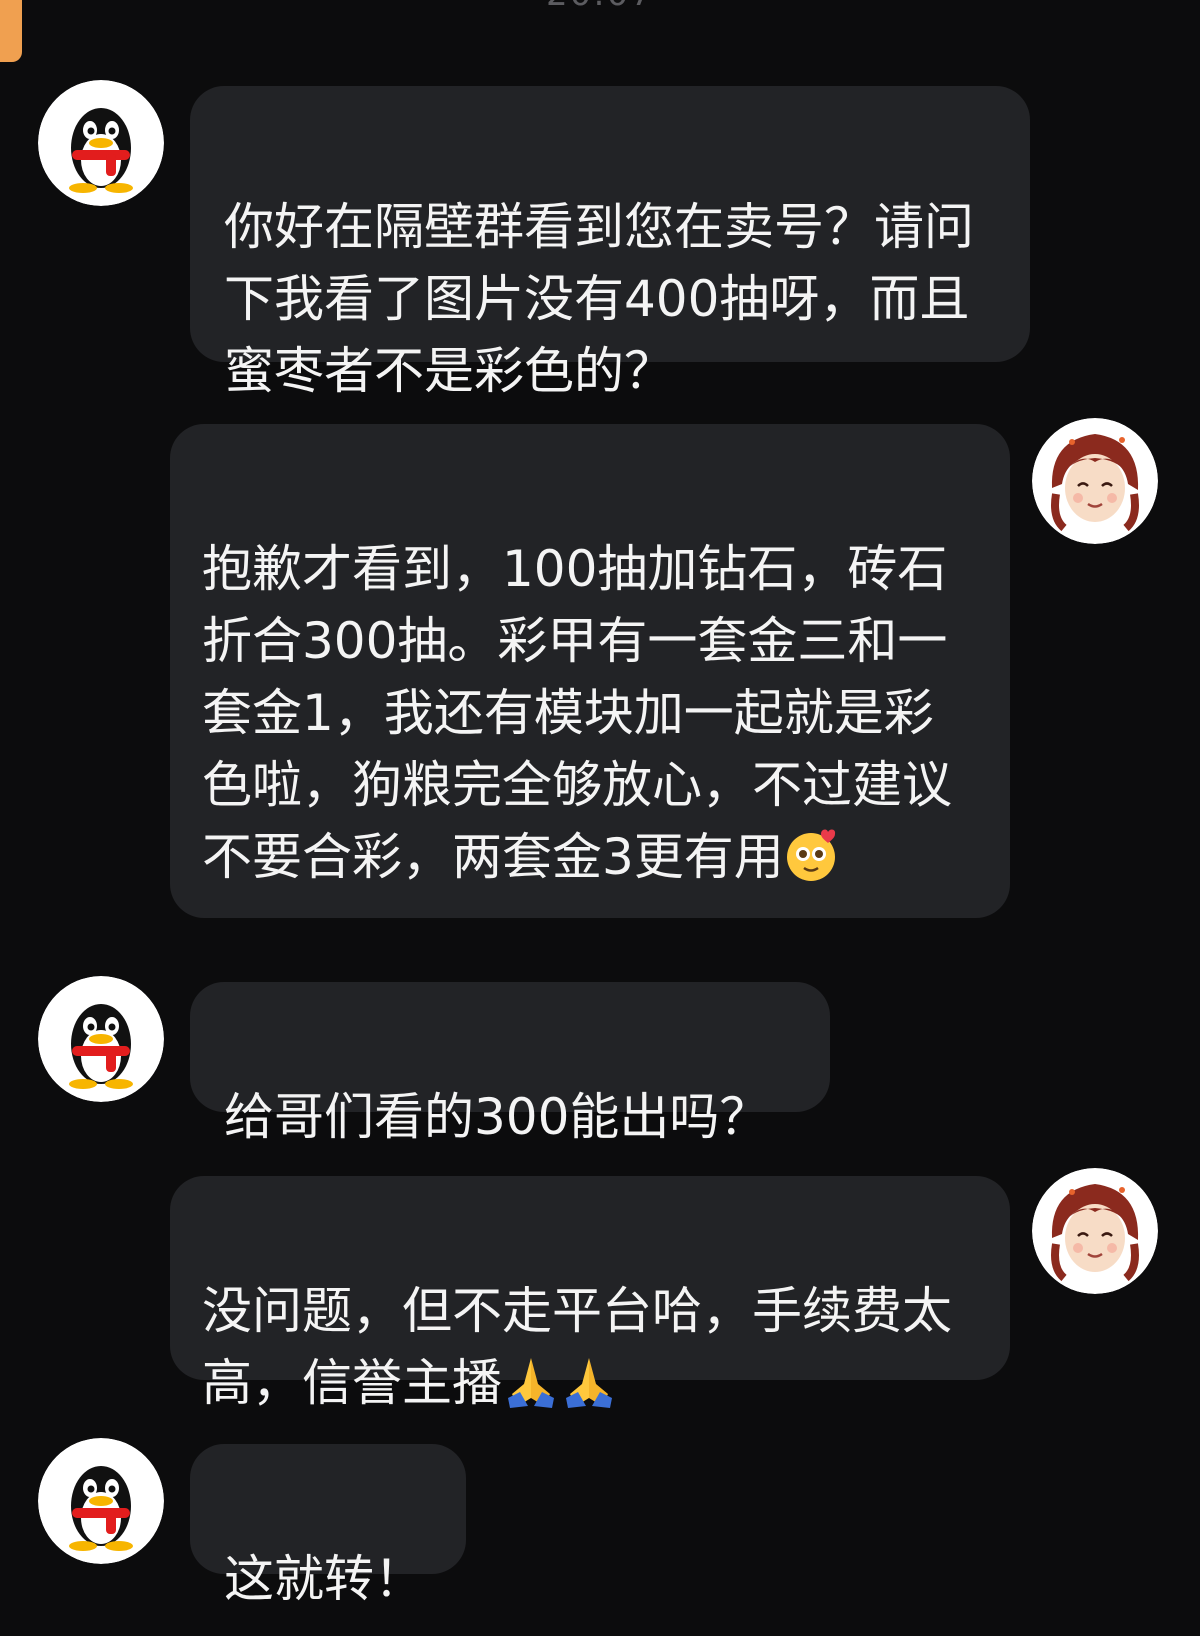 The image size is (1200, 1636). I want to click on message-bubble-buyer: 这就转！, so click(328, 1526).